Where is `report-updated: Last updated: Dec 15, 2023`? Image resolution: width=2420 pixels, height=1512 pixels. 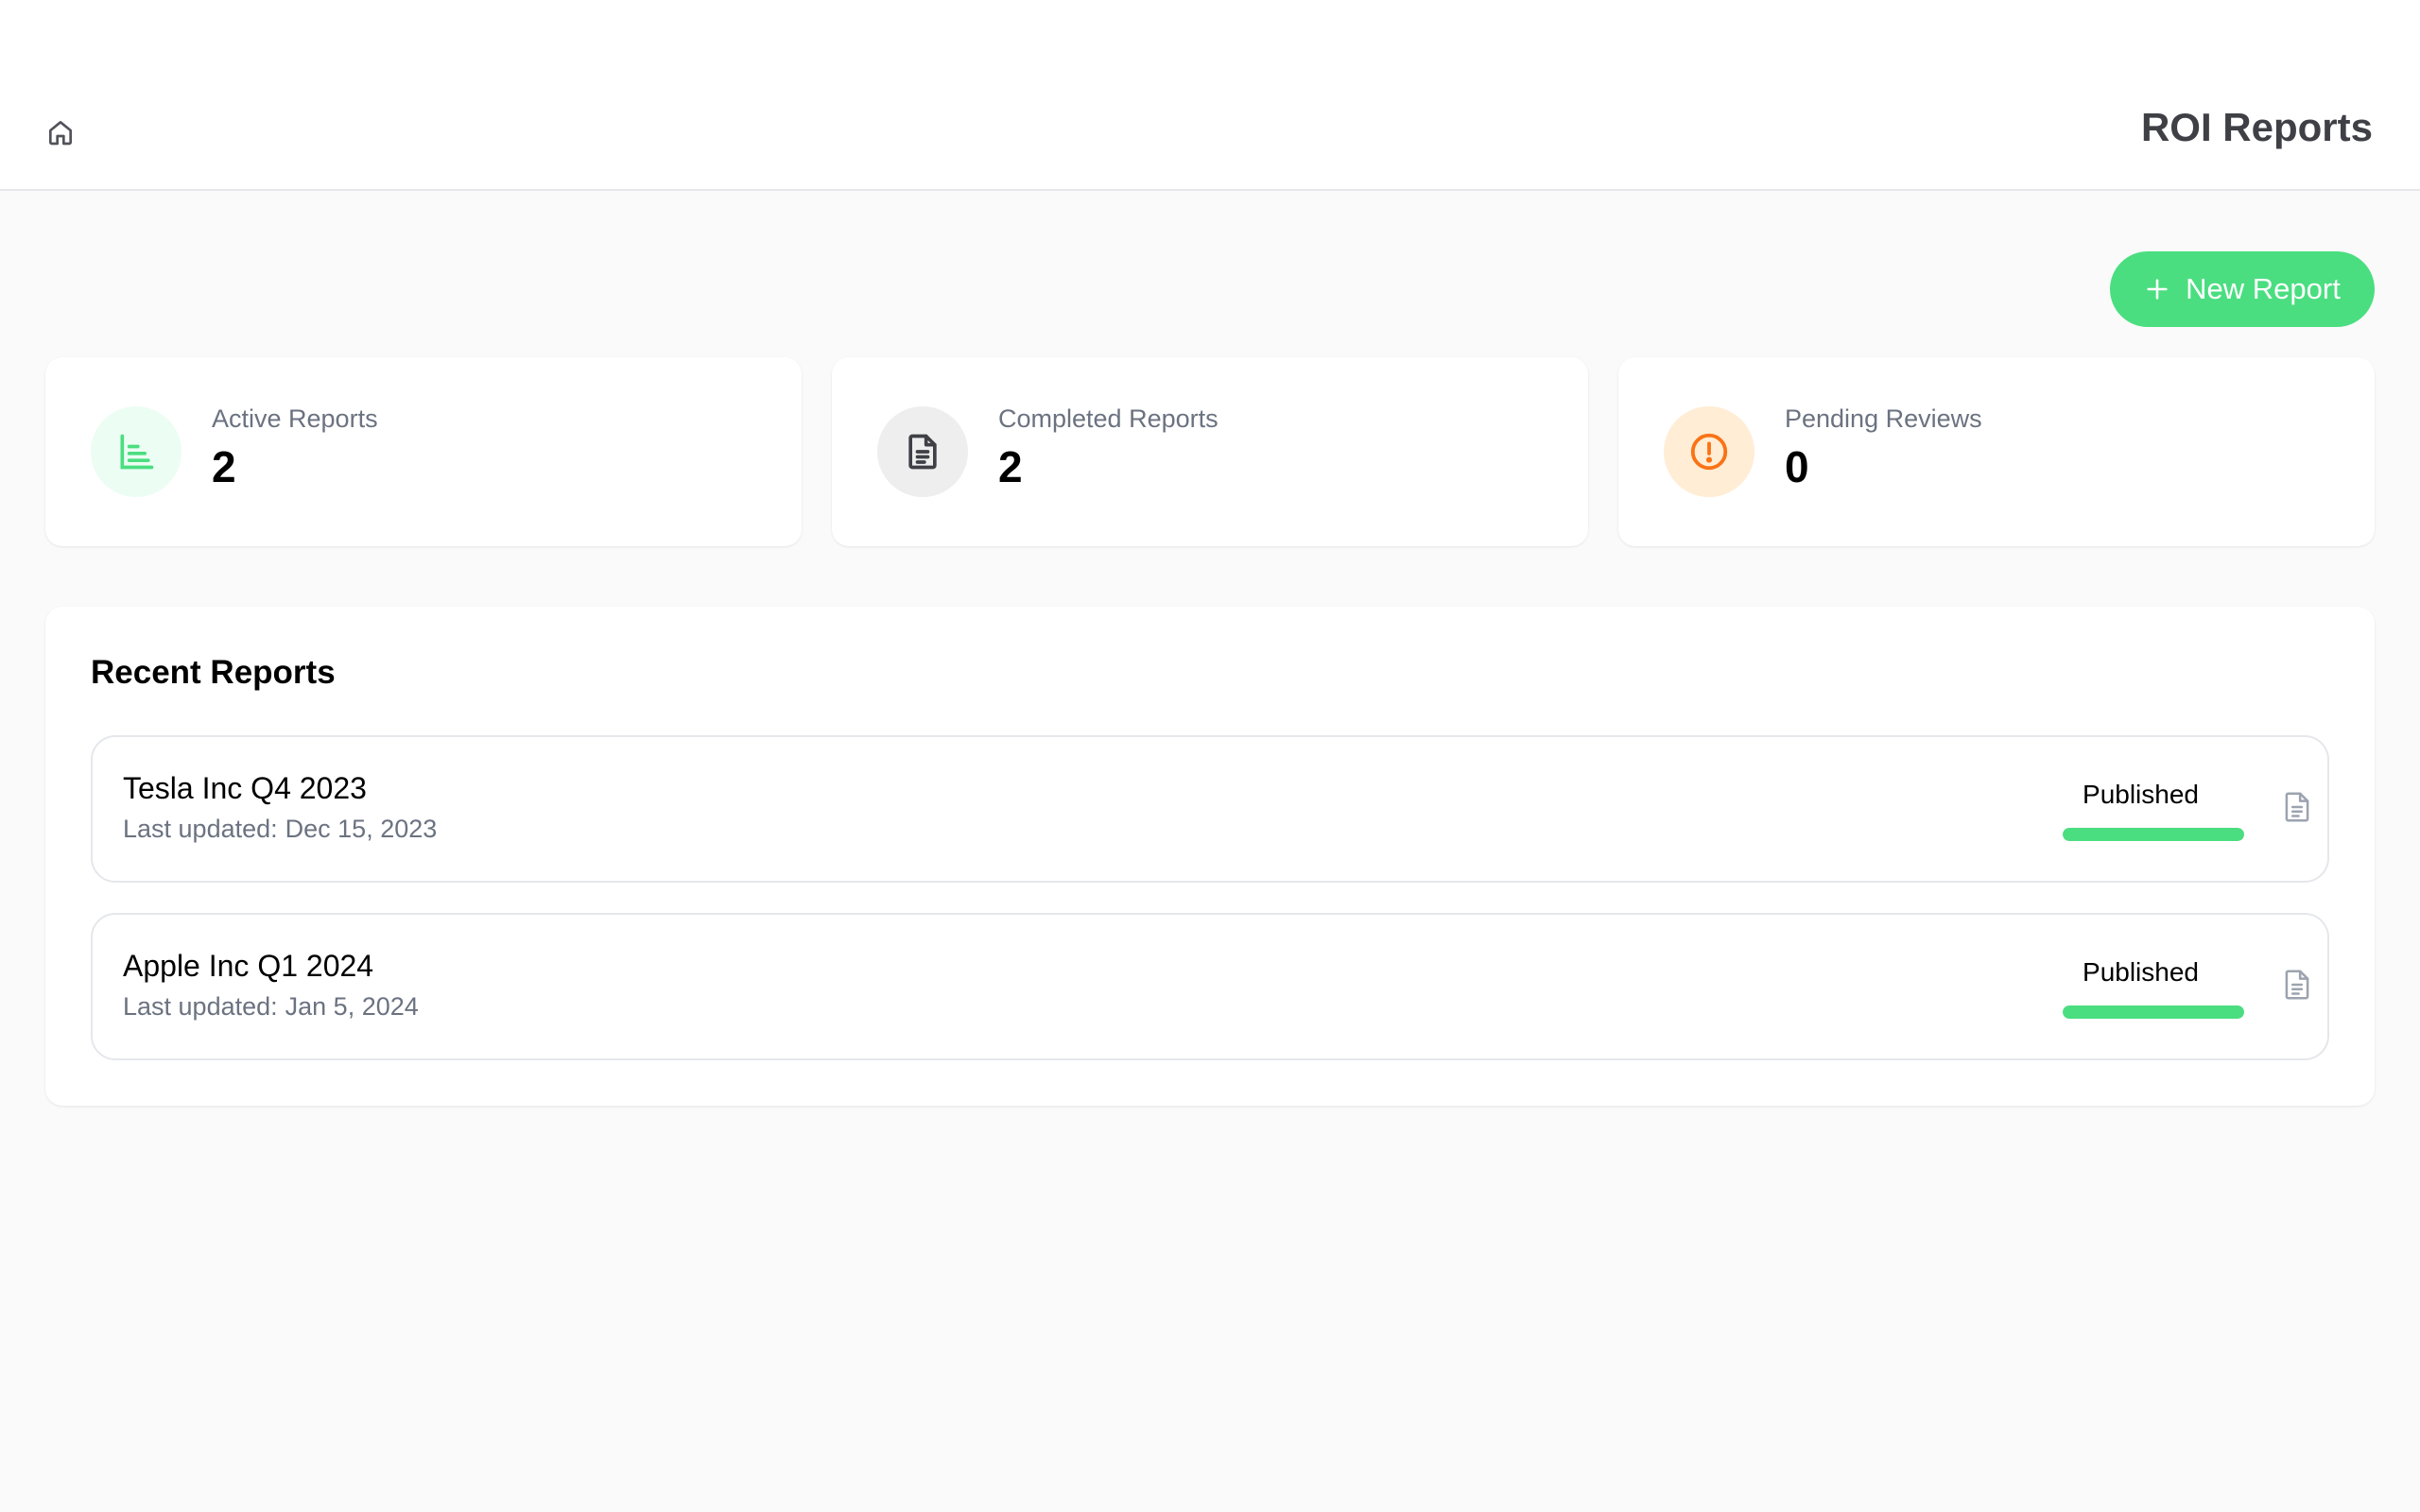
report-updated: Last updated: Dec 15, 2023 is located at coordinates (280, 829).